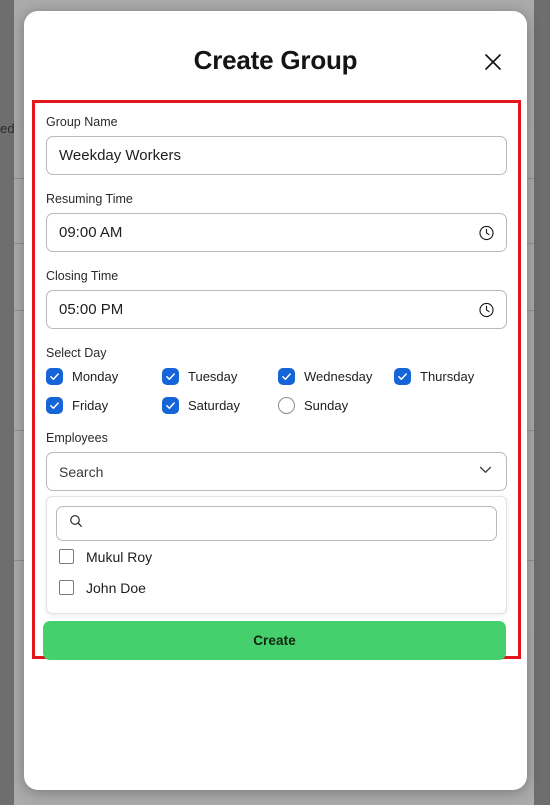 The image size is (550, 805). Describe the element at coordinates (274, 640) in the screenshot. I see `create-button: Create` at that location.